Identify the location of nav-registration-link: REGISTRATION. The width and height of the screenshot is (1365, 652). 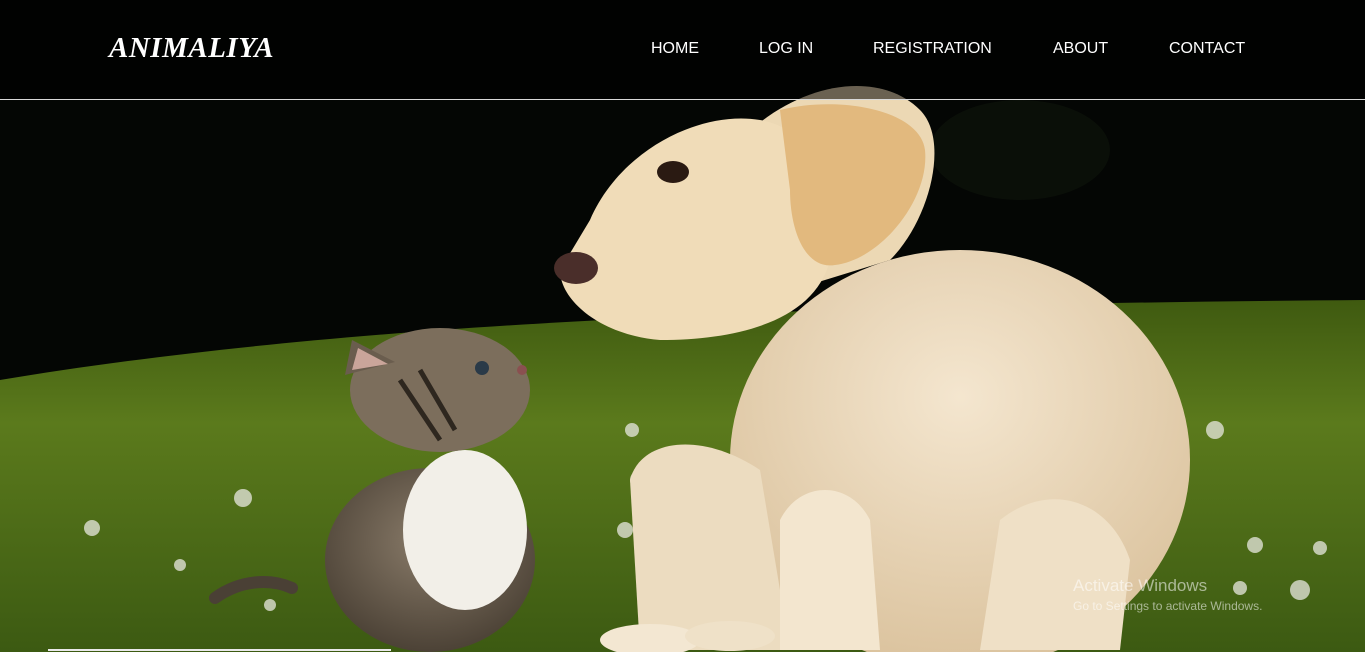
(932, 49).